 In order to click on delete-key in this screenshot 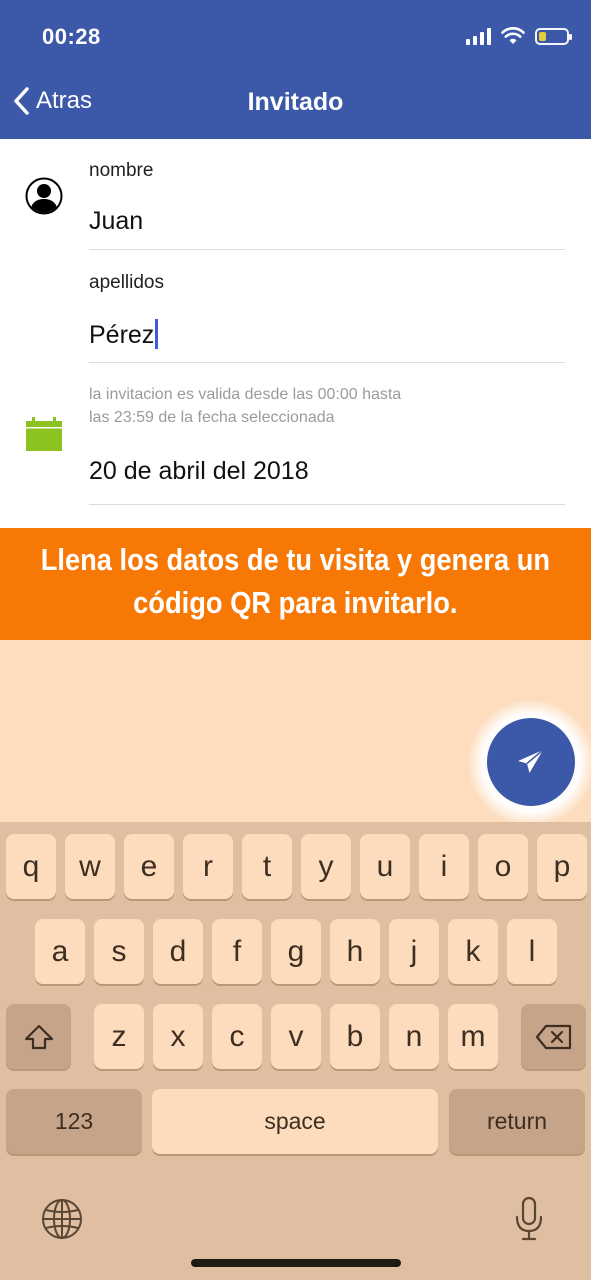, I will do `click(553, 1036)`.